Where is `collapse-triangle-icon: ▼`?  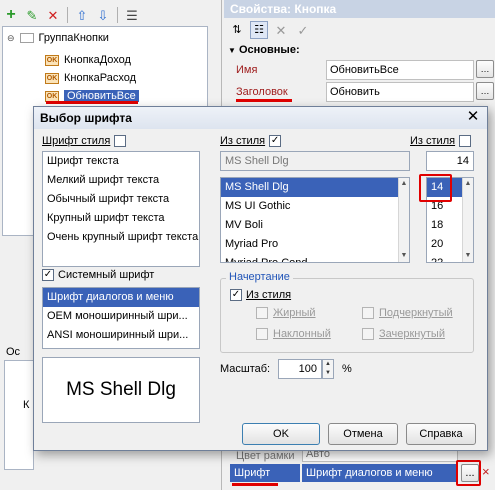 collapse-triangle-icon: ▼ is located at coordinates (232, 50).